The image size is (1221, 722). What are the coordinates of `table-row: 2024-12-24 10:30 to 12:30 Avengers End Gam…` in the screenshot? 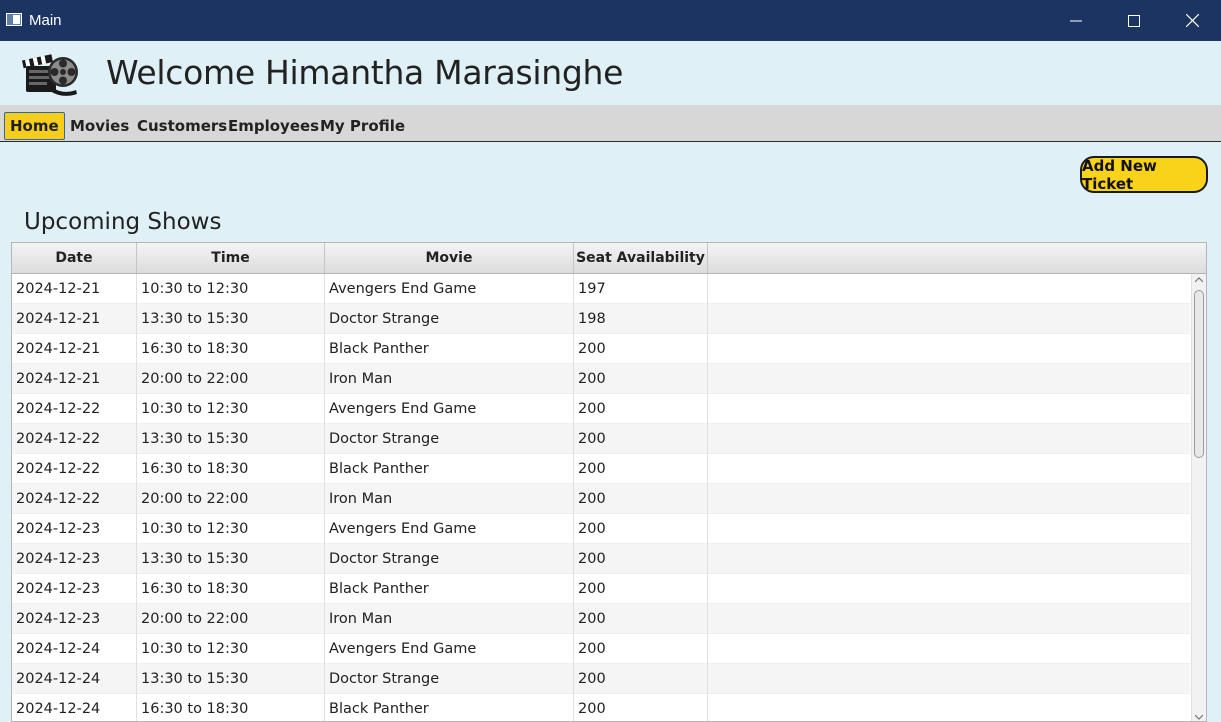 It's located at (601, 649).